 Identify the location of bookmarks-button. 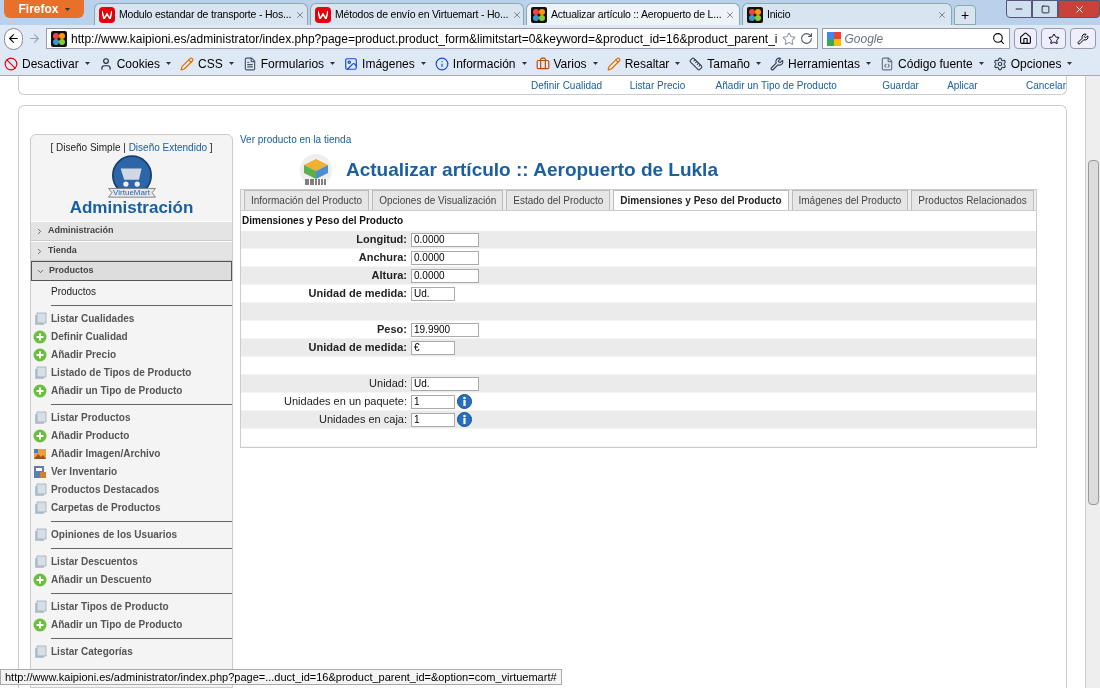
(1053, 38).